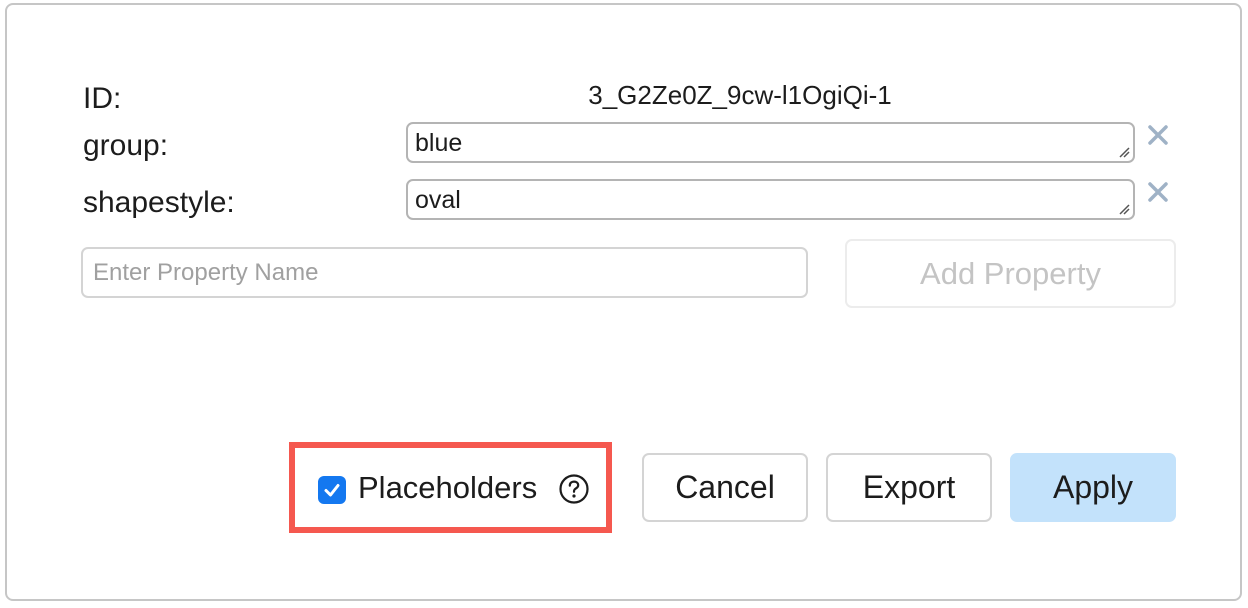  Describe the element at coordinates (1093, 487) in the screenshot. I see `apply-button: Apply` at that location.